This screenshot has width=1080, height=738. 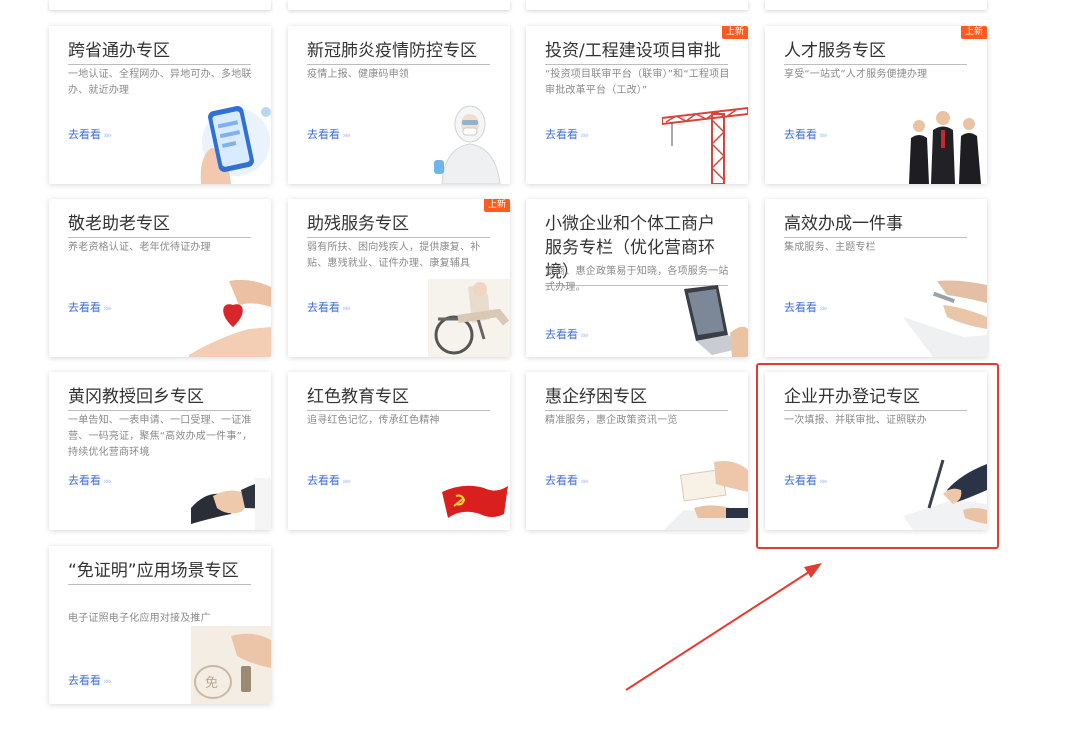 What do you see at coordinates (723, 627) in the screenshot?
I see `pointer-arrow` at bounding box center [723, 627].